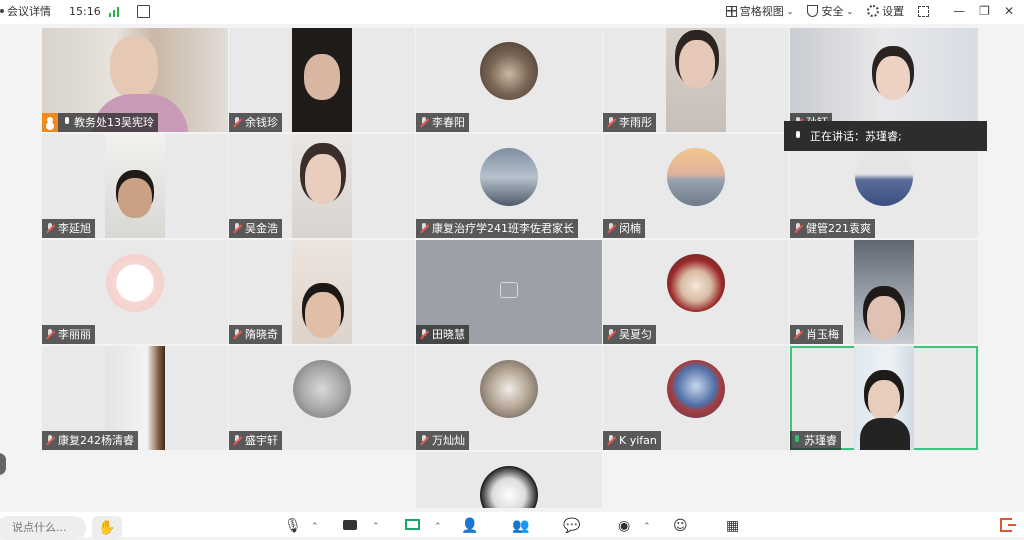 The image size is (1024, 540). I want to click on leave-meeting-icon, so click(1008, 525).